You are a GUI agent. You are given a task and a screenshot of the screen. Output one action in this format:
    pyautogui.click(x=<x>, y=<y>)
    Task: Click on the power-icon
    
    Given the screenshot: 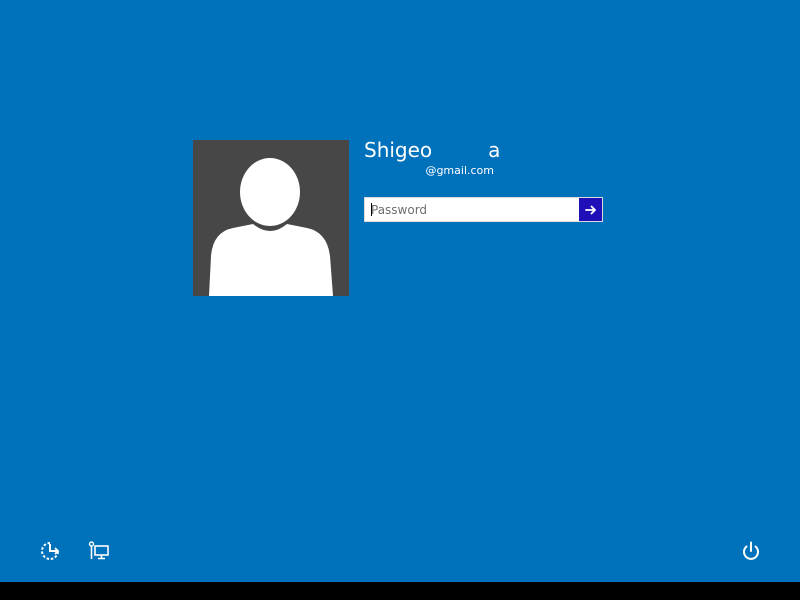 What is the action you would take?
    pyautogui.click(x=751, y=550)
    